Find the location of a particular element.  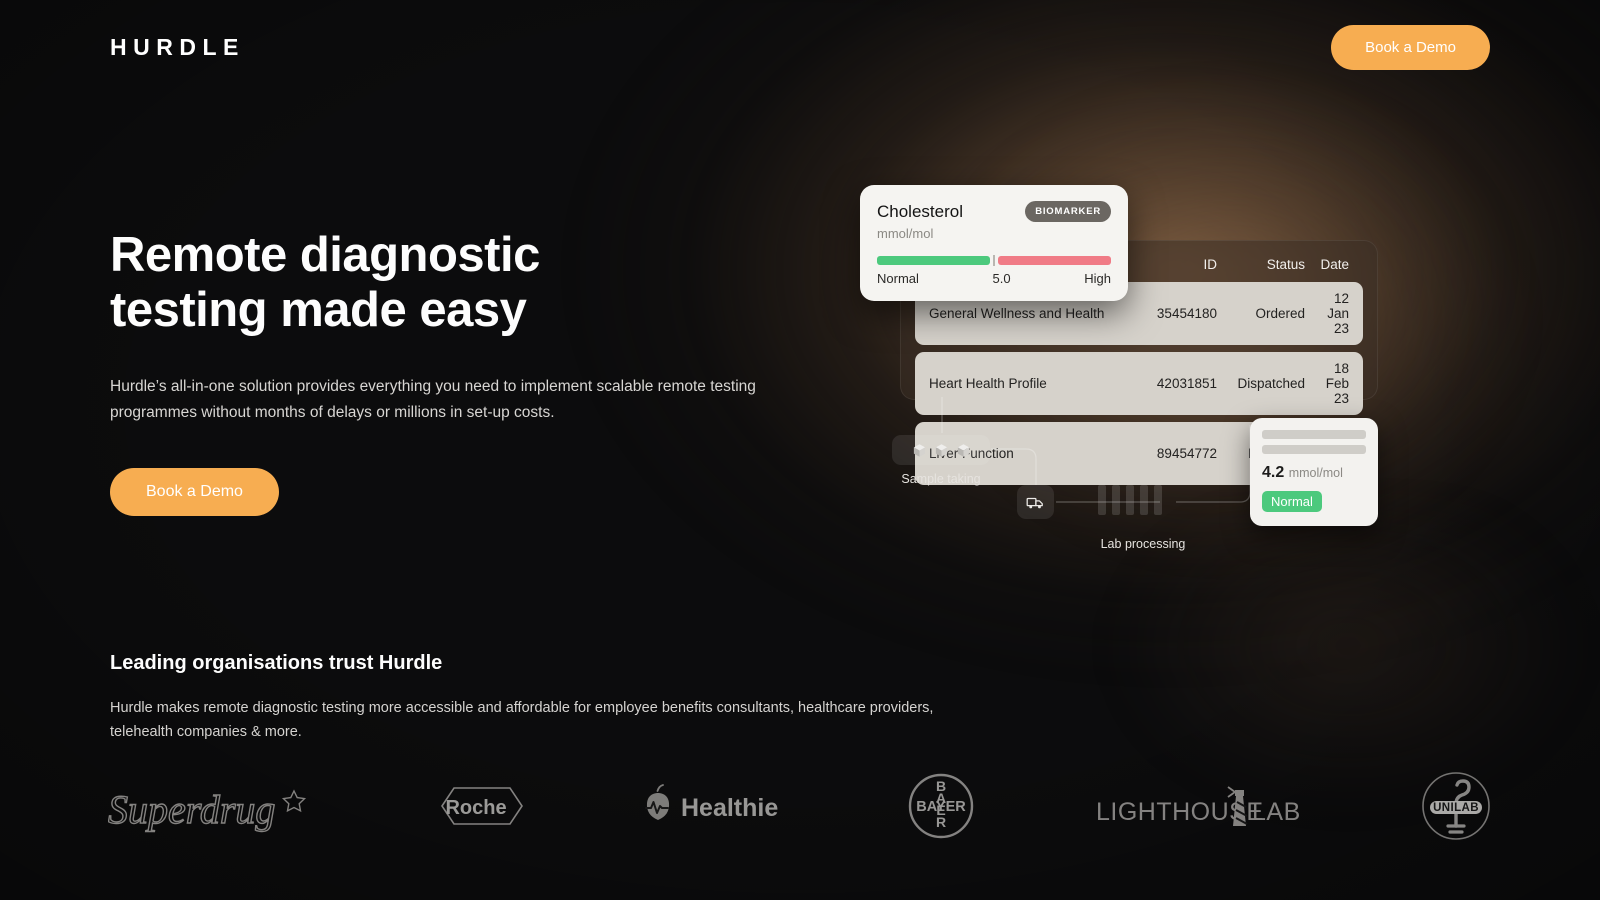

result-value: 4.2 is located at coordinates (1273, 472).